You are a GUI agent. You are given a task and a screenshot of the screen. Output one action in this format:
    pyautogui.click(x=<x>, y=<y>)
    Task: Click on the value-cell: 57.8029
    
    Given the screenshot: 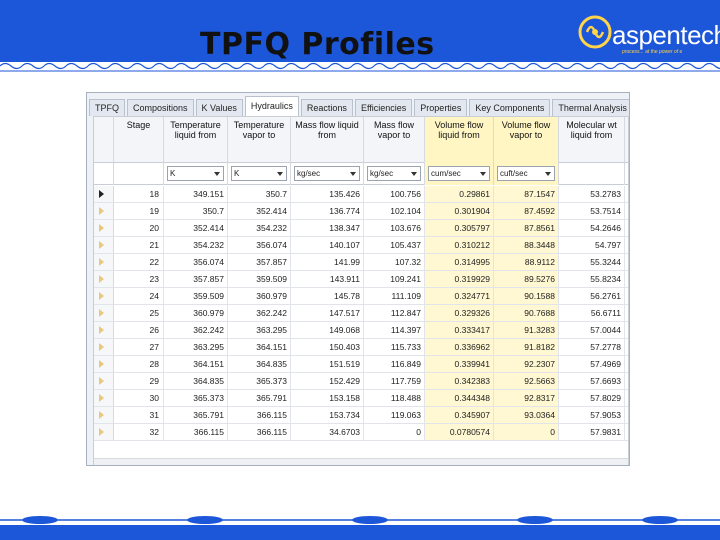 What is the action you would take?
    pyautogui.click(x=592, y=398)
    